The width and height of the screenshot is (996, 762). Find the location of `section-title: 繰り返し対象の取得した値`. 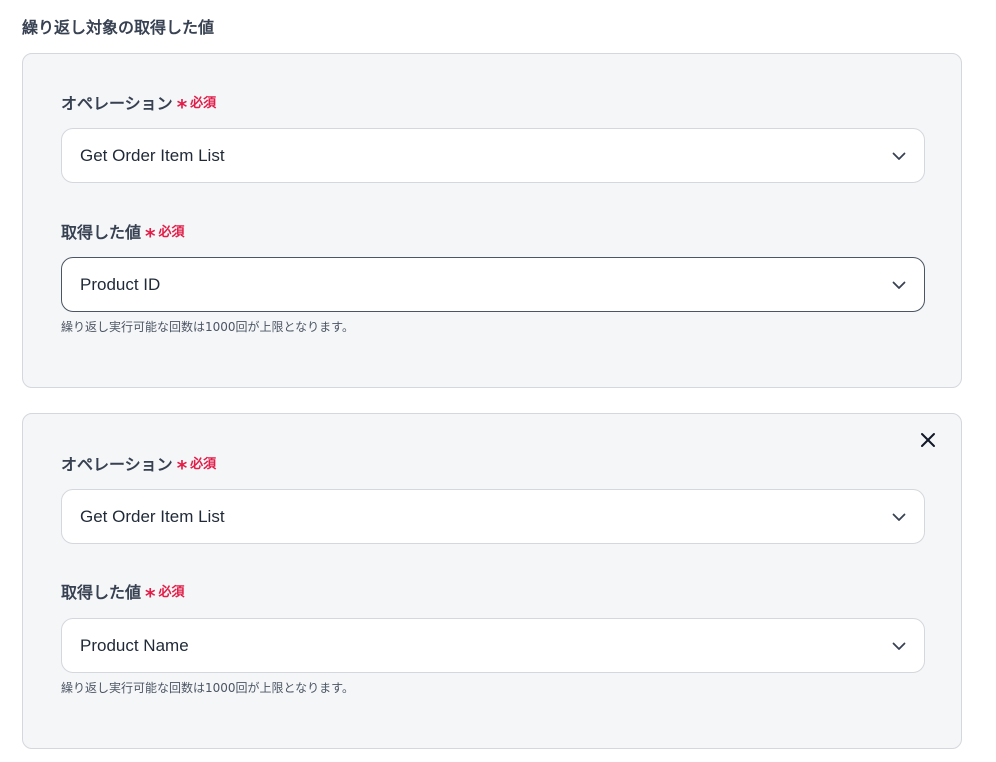

section-title: 繰り返し対象の取得した値 is located at coordinates (118, 27).